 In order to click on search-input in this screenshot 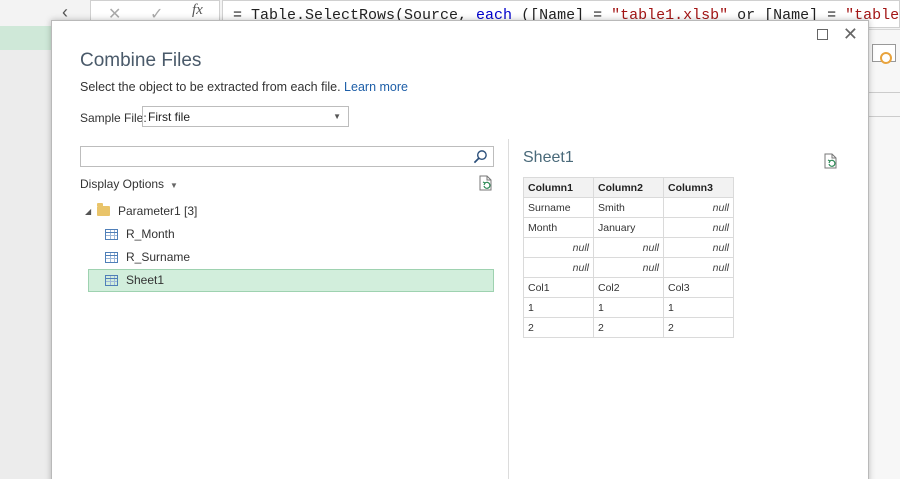, I will do `click(287, 156)`.